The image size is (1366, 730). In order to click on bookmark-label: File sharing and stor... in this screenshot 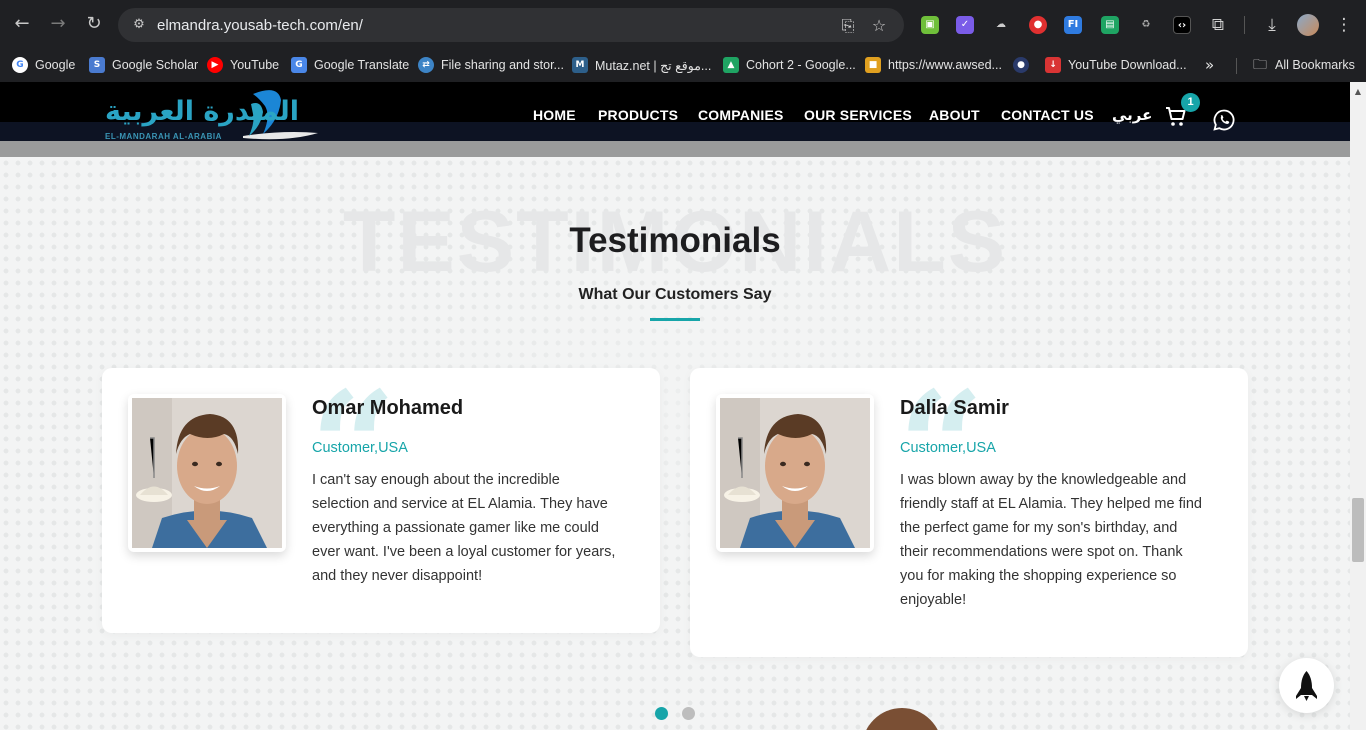, I will do `click(502, 65)`.